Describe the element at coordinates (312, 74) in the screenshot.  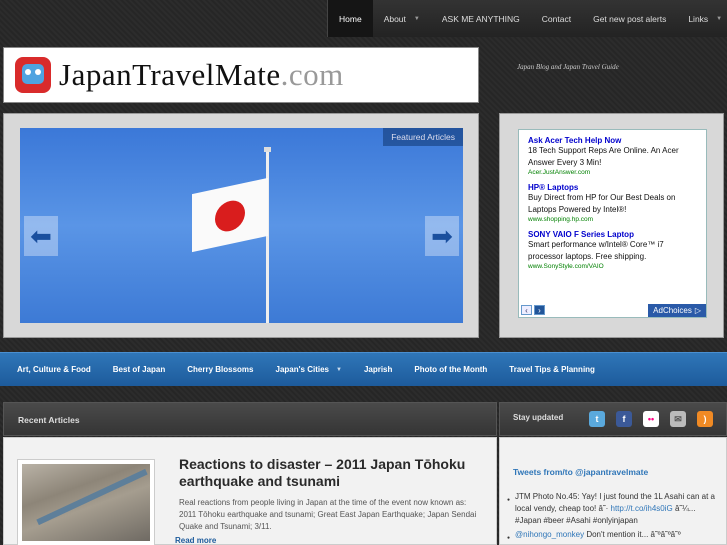
I see `logo-domain-text: .com` at that location.